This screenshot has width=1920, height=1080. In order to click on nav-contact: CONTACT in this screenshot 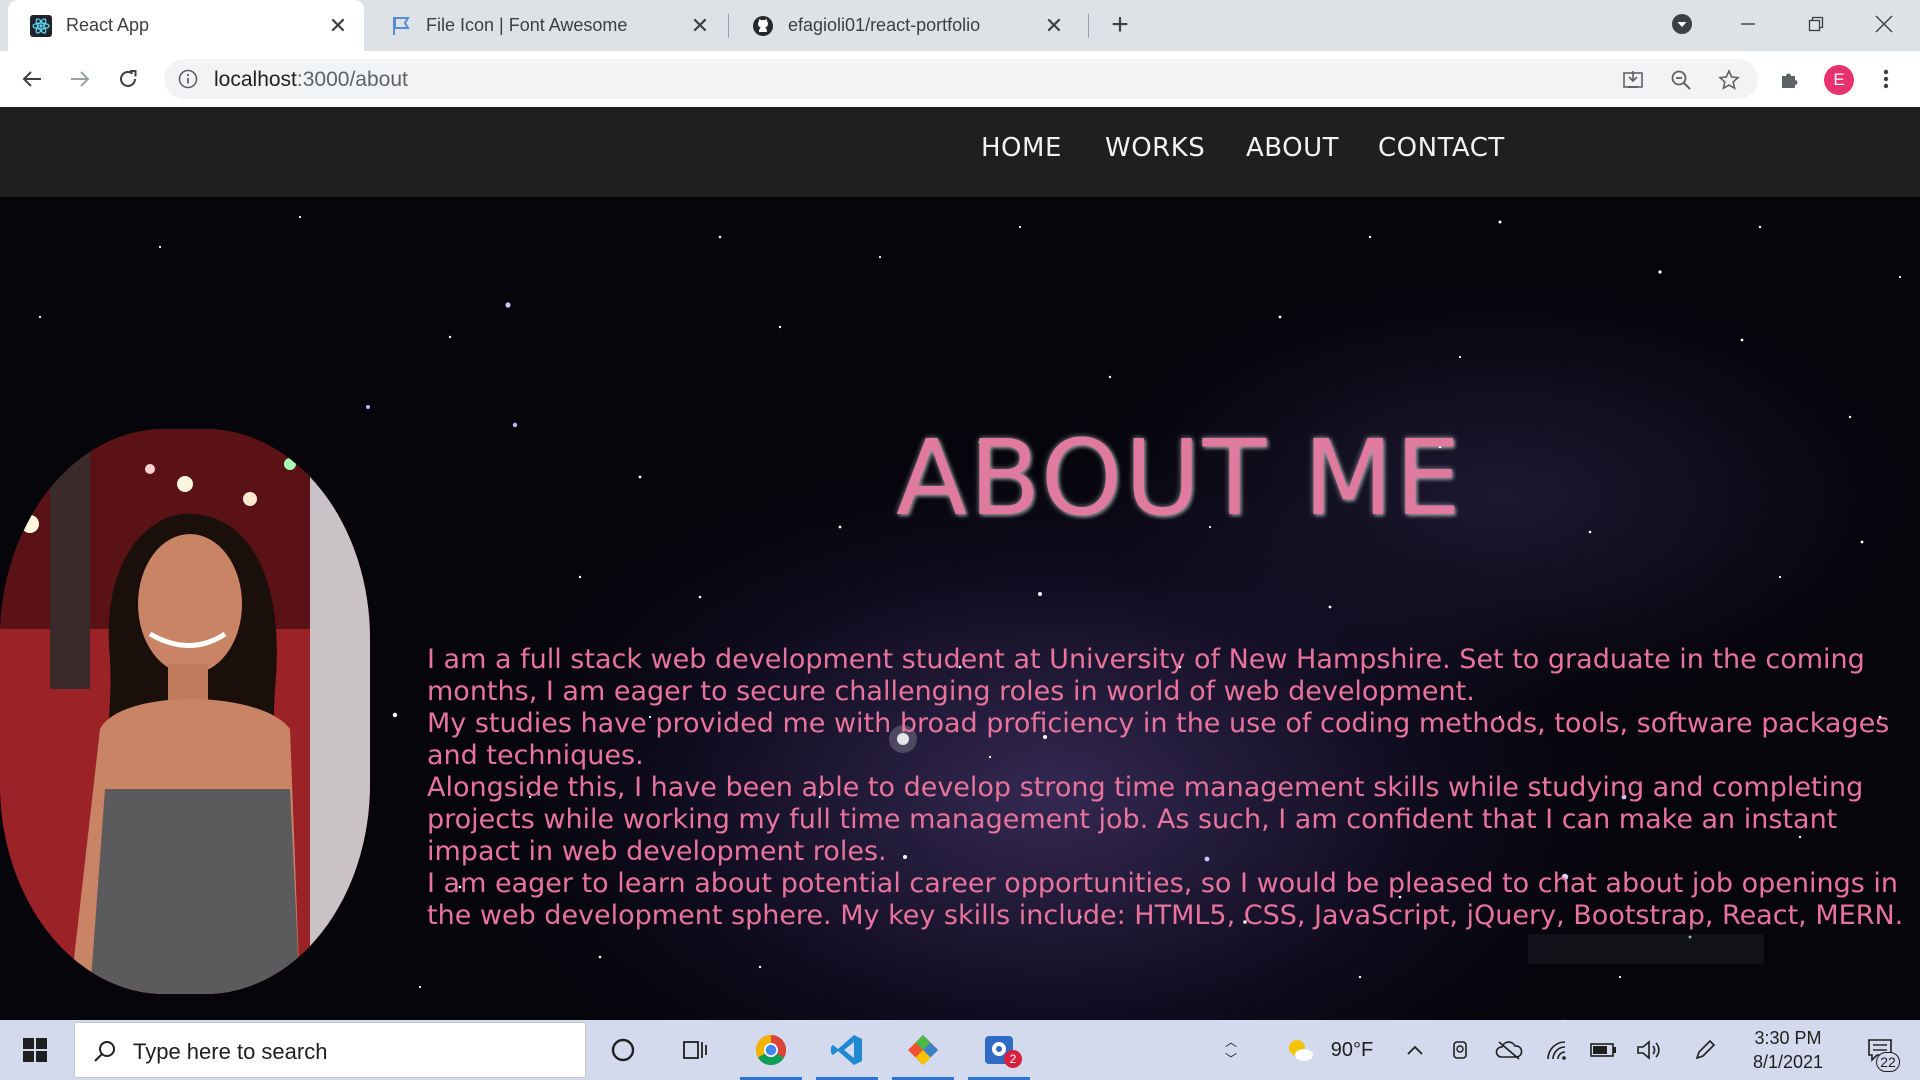, I will do `click(1441, 148)`.